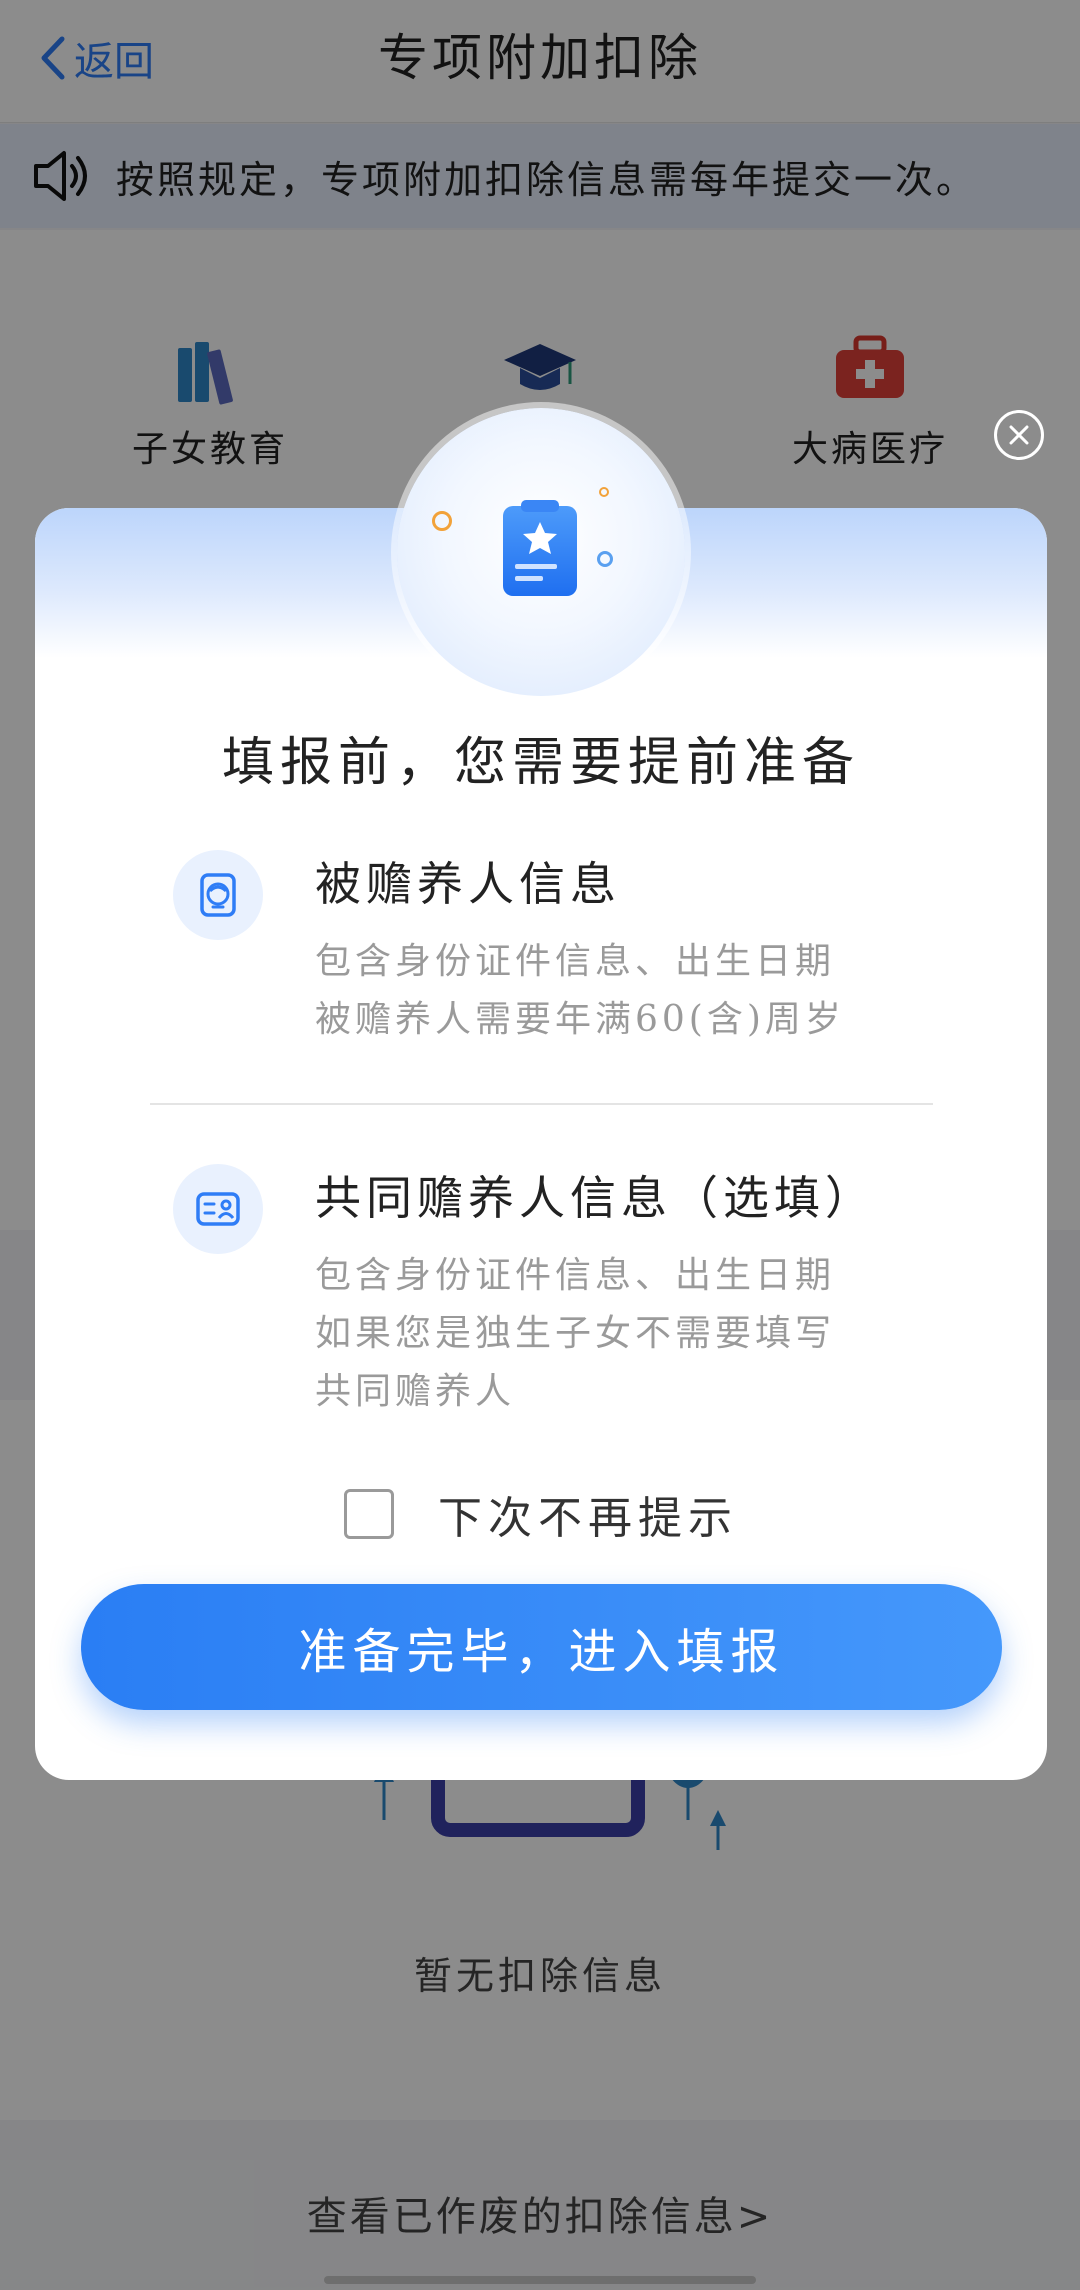 The image size is (1080, 2290). I want to click on confirm-button: 准备完毕，进入填报, so click(541, 1647).